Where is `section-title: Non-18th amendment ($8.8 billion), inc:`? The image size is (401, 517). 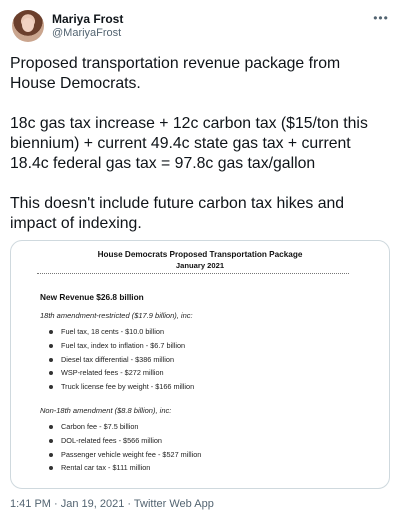
section-title: Non-18th amendment ($8.8 billion), inc: is located at coordinates (106, 410).